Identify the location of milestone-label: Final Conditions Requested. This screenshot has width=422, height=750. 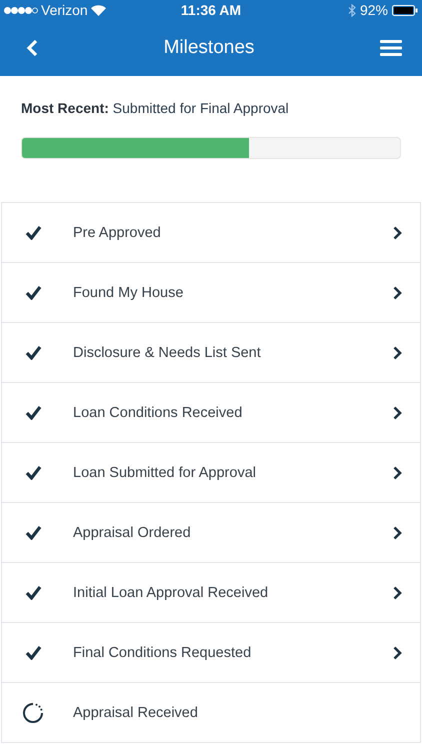
(162, 652).